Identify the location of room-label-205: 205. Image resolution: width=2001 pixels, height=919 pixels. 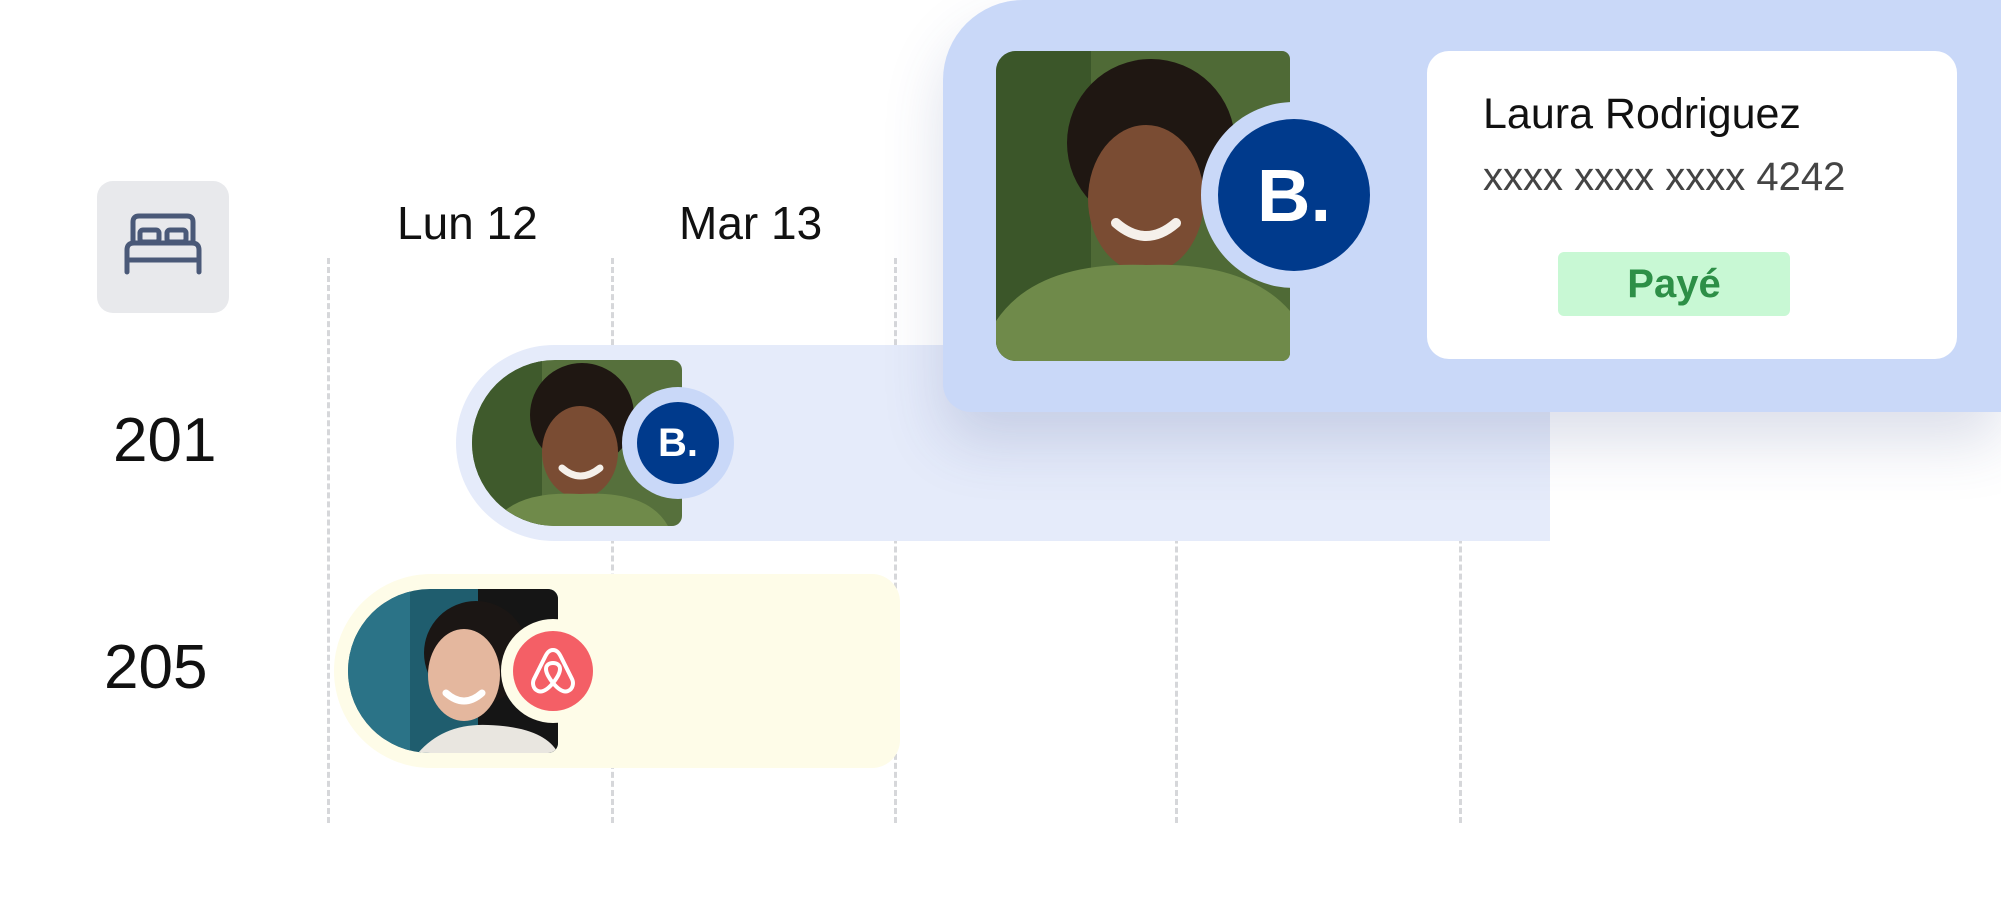
(156, 667).